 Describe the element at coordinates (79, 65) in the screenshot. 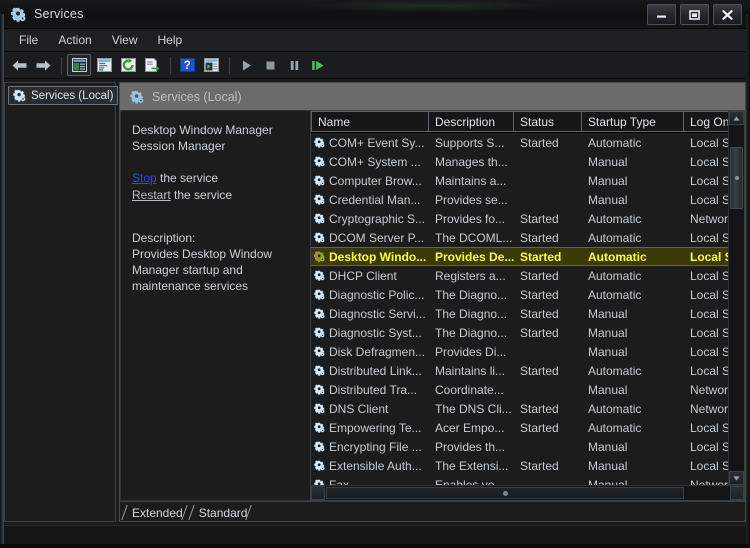

I see `show-hide-console-tree-icon` at that location.